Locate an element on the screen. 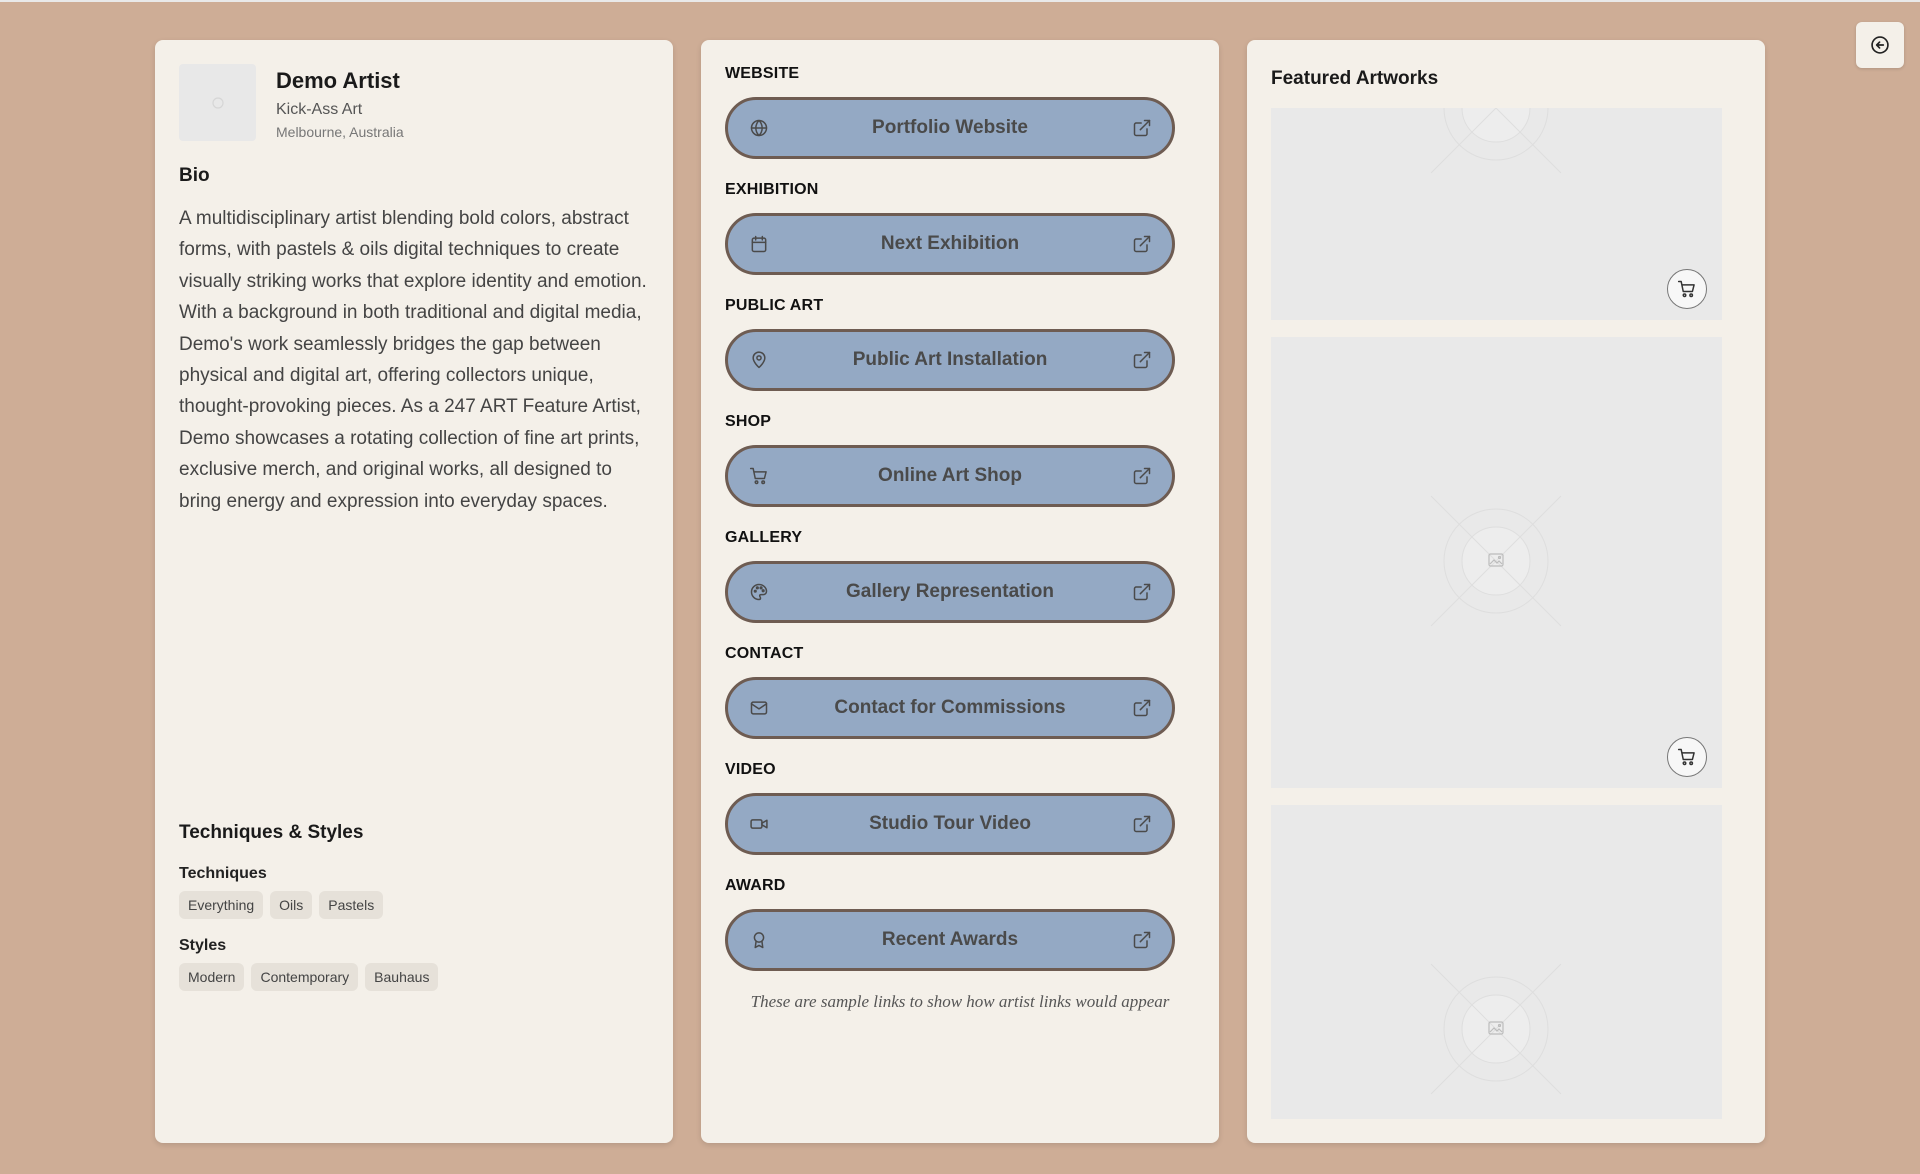  technique-tag: Everything is located at coordinates (221, 905).